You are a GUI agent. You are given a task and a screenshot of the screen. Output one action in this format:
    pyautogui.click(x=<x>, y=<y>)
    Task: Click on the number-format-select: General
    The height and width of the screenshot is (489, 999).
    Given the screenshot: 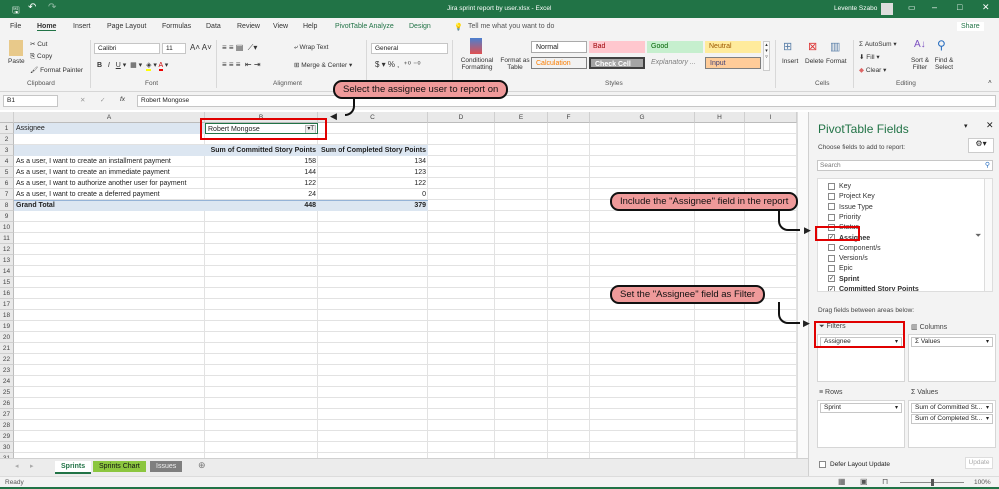 What is the action you would take?
    pyautogui.click(x=409, y=48)
    